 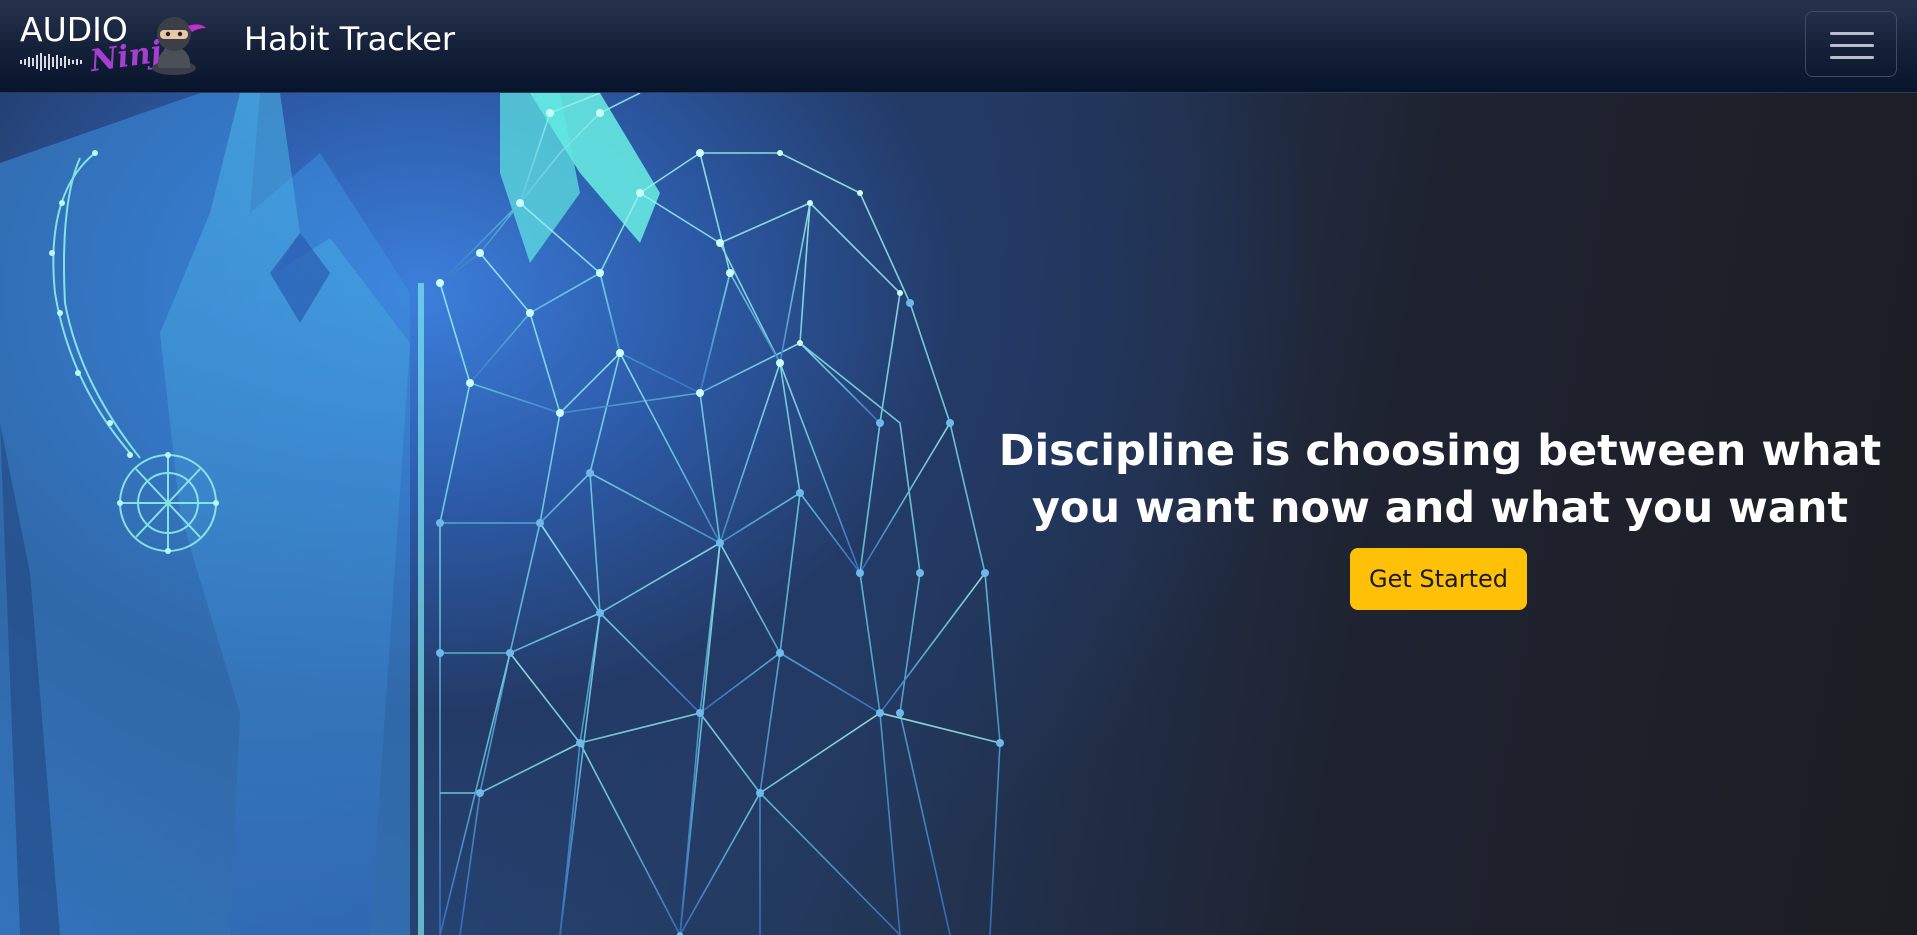 What do you see at coordinates (1851, 44) in the screenshot?
I see `menu-toggle-button` at bounding box center [1851, 44].